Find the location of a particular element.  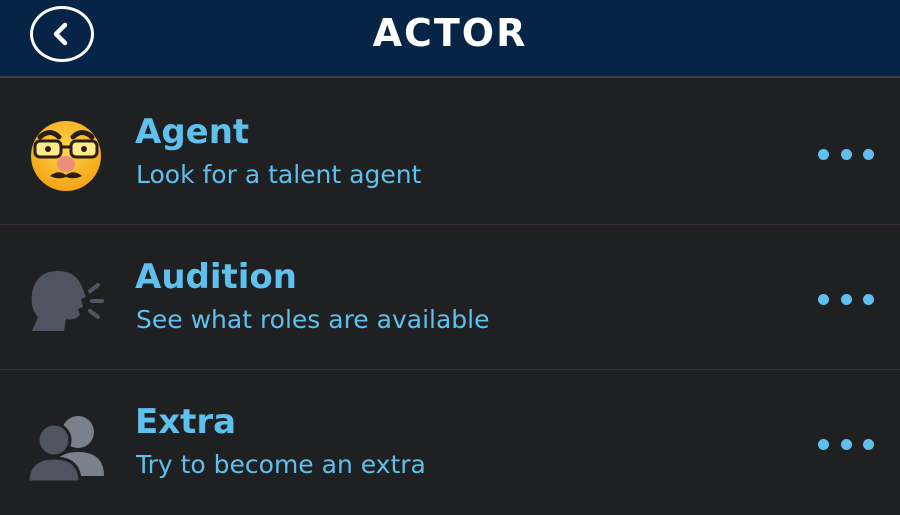

row-subtitle: Try to become an extra is located at coordinates (281, 464).